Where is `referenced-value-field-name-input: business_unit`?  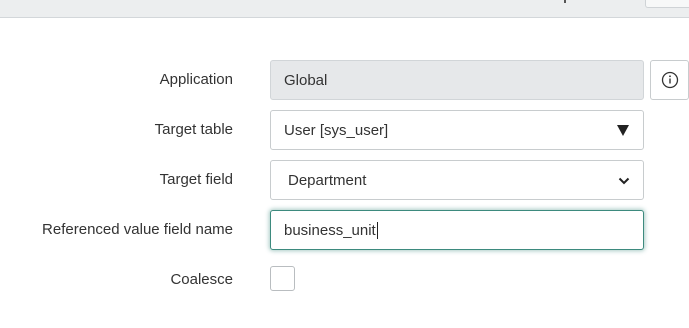
referenced-value-field-name-input: business_unit is located at coordinates (457, 230).